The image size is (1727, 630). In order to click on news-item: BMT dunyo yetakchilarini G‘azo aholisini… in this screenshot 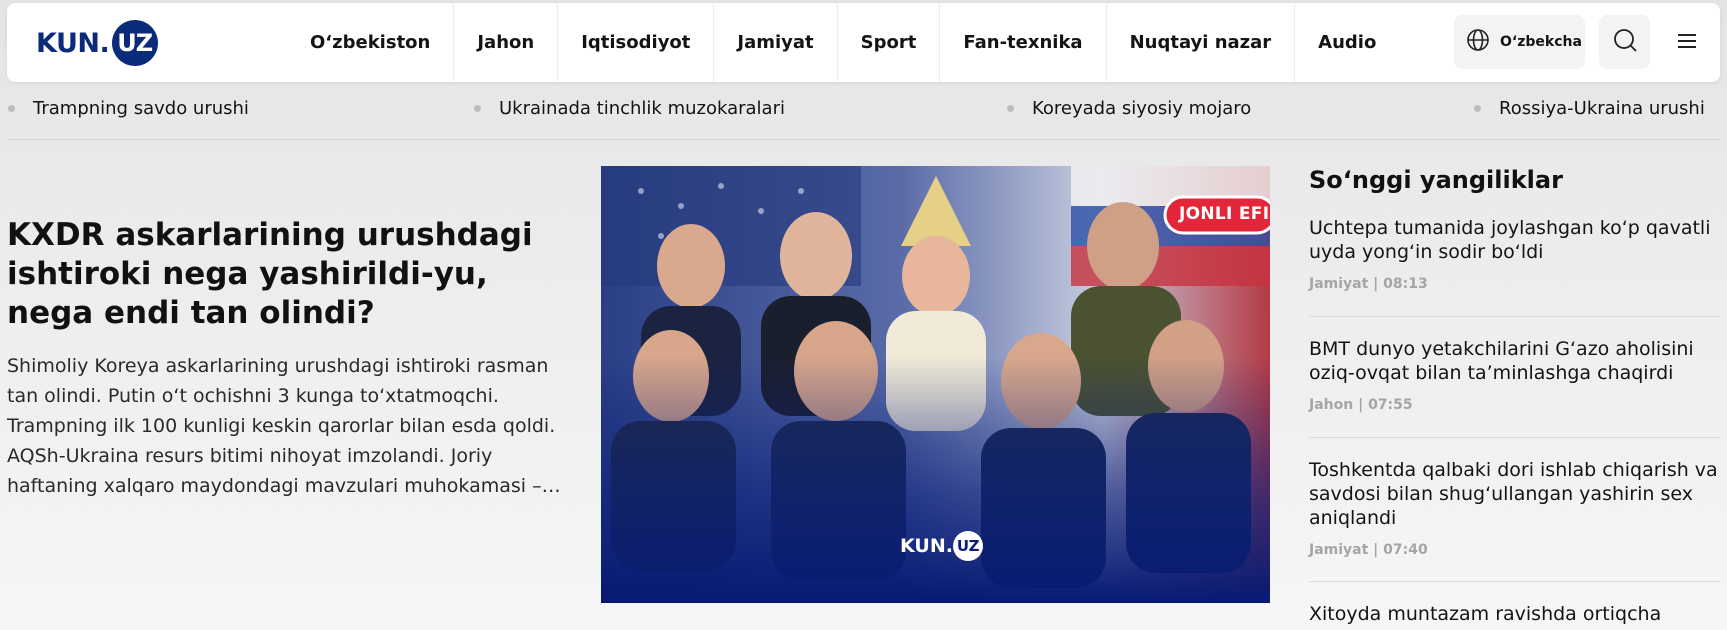, I will do `click(1515, 375)`.